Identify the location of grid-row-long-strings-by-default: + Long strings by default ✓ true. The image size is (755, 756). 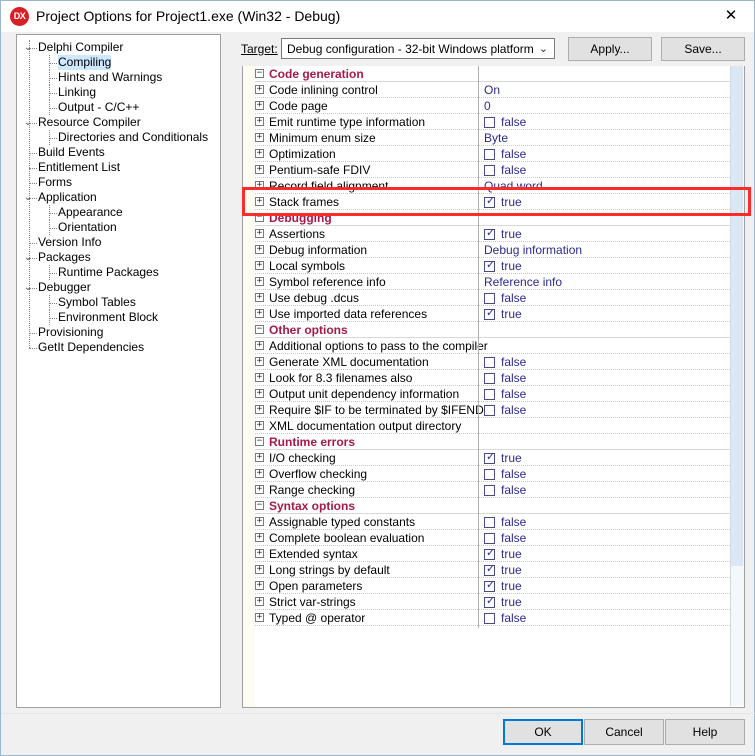
(487, 570).